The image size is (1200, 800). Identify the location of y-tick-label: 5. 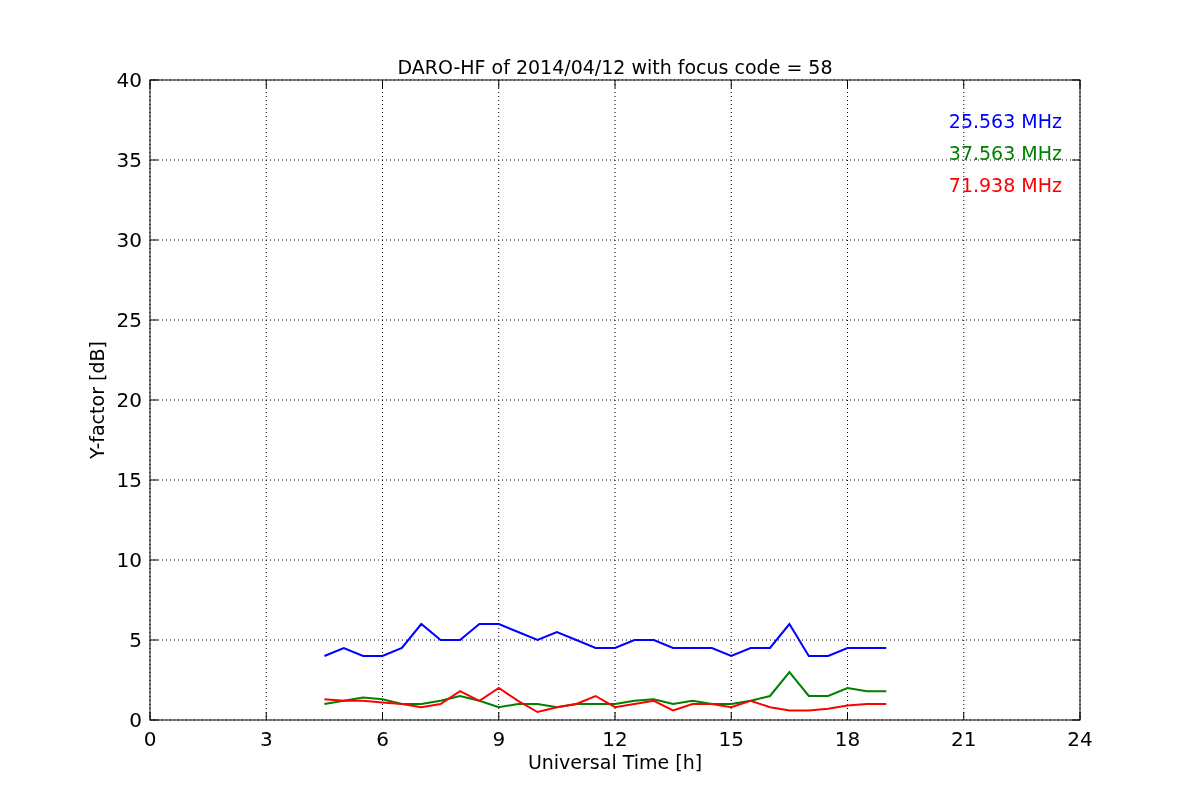
(135, 640).